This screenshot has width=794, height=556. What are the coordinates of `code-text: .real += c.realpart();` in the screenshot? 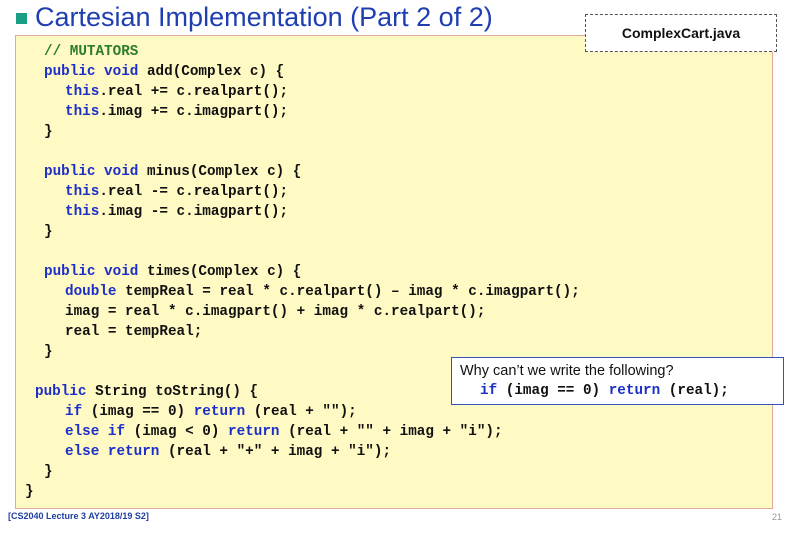 It's located at (194, 92).